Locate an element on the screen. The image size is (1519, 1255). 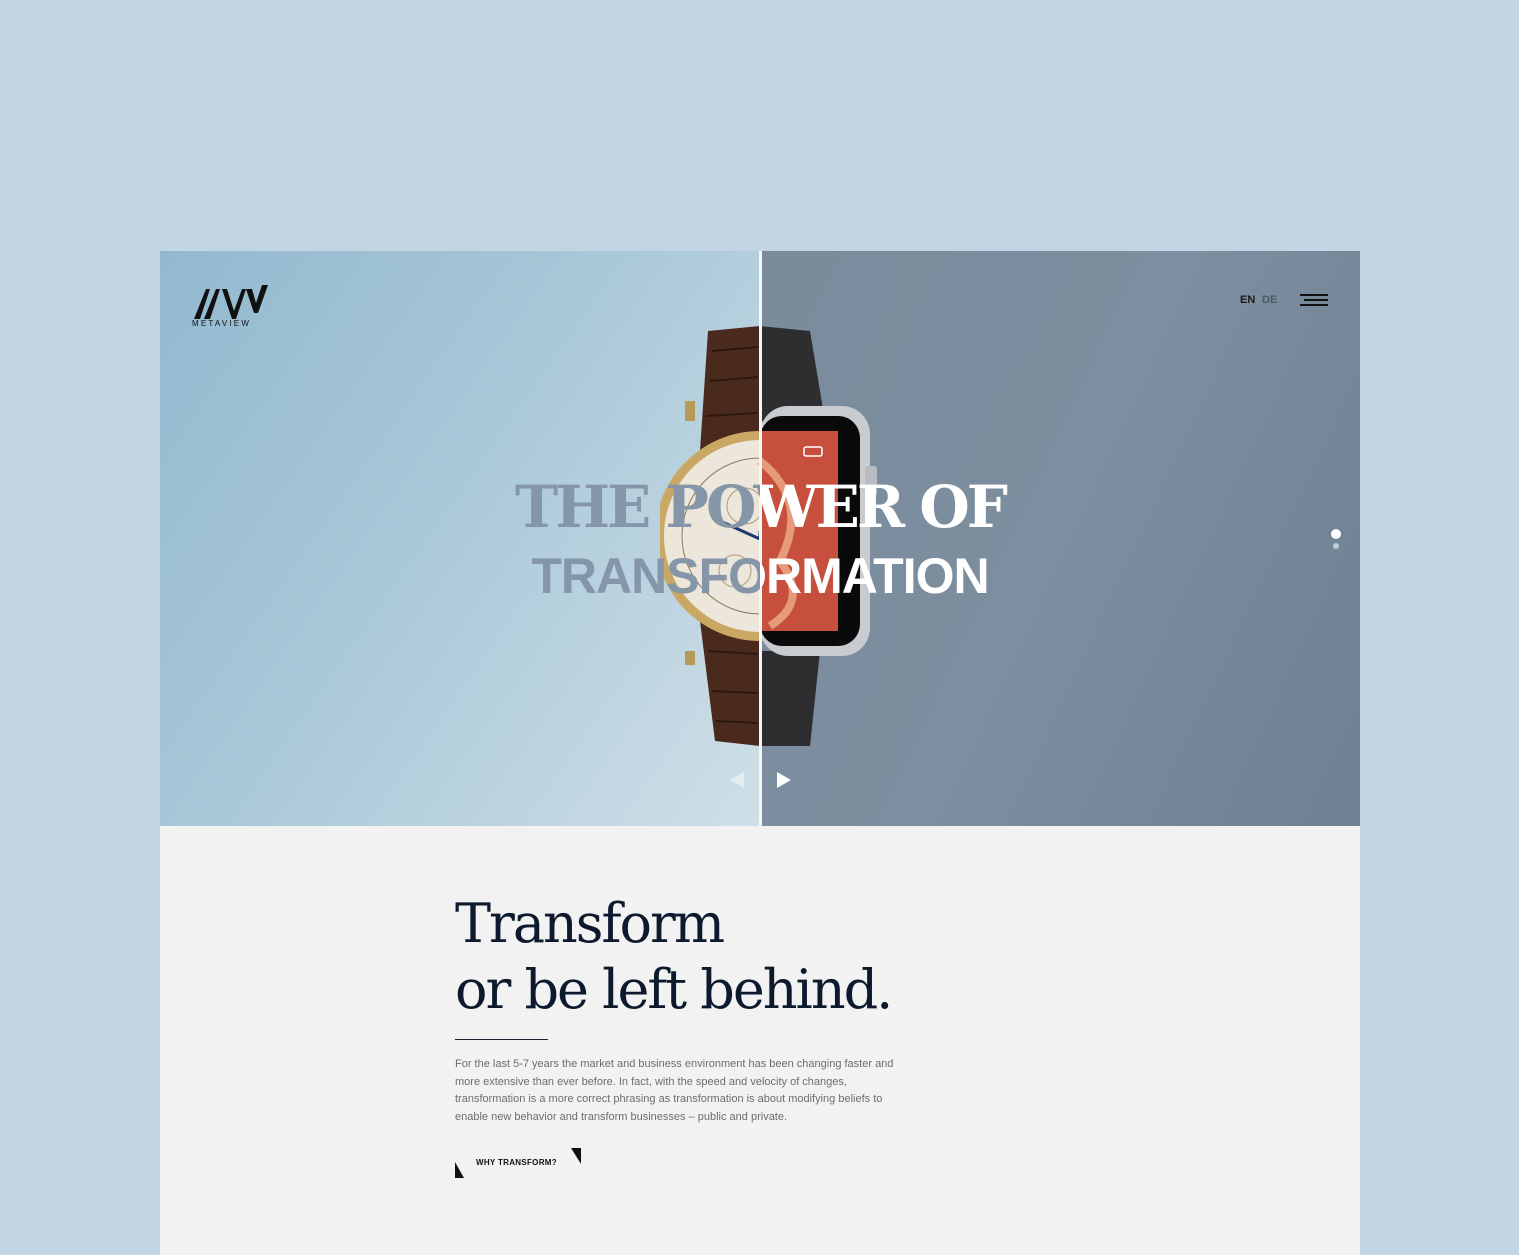
corner-bottom-left-icon is located at coordinates (459, 1170).